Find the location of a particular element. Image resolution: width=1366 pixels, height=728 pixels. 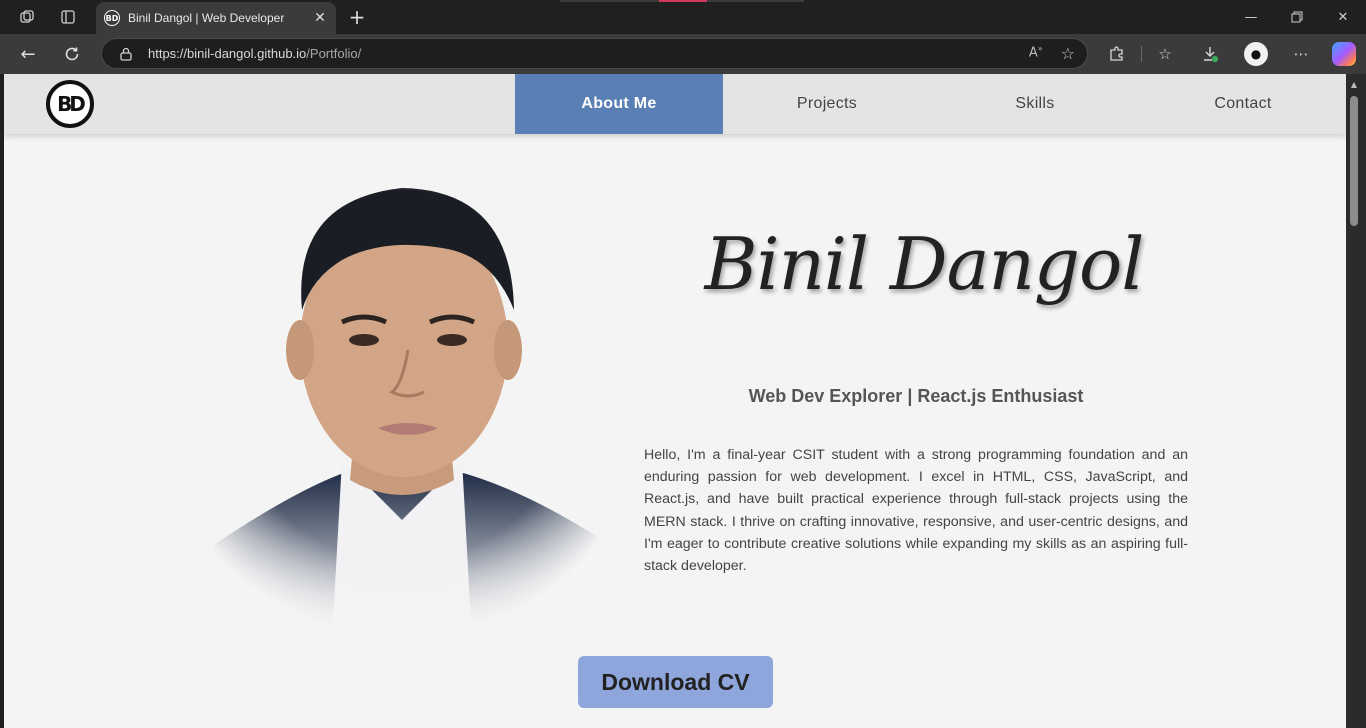

window-close-icon: ✕ is located at coordinates (1343, 17).